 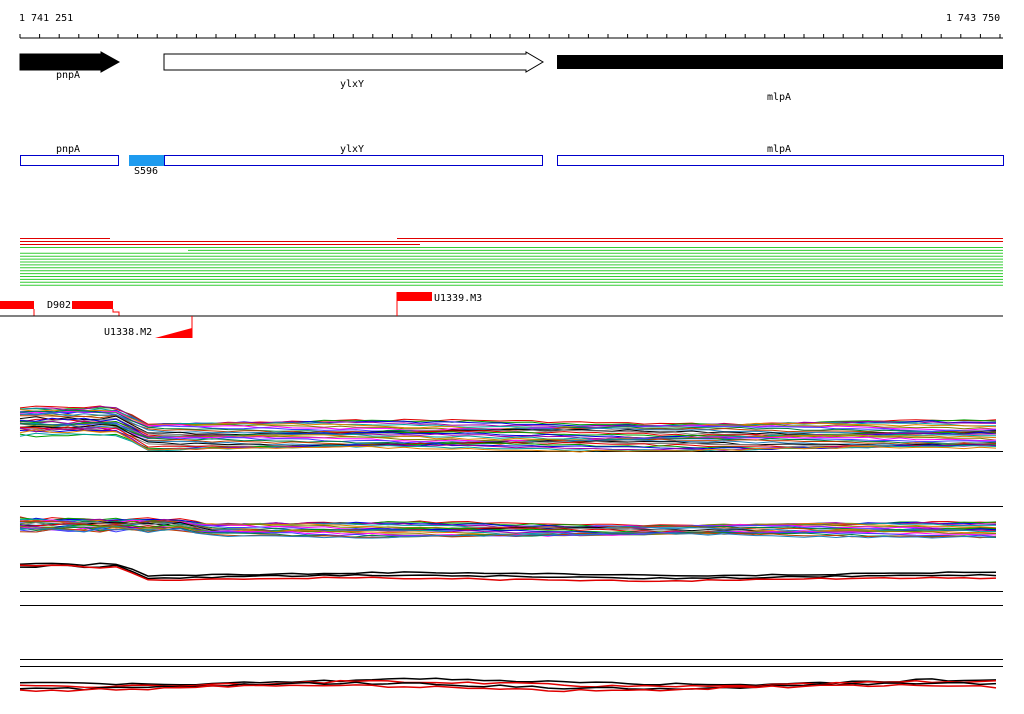 I want to click on gene-track, so click(x=511, y=62).